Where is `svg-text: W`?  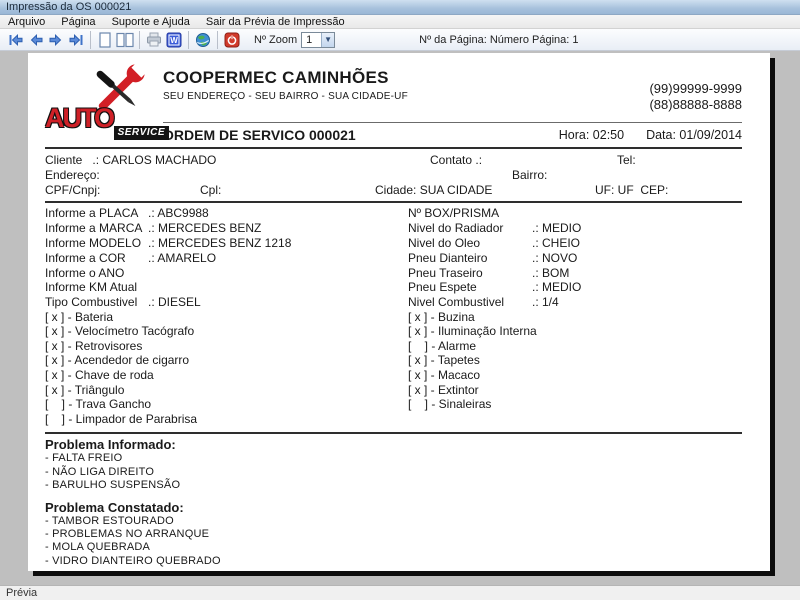 svg-text: W is located at coordinates (174, 40).